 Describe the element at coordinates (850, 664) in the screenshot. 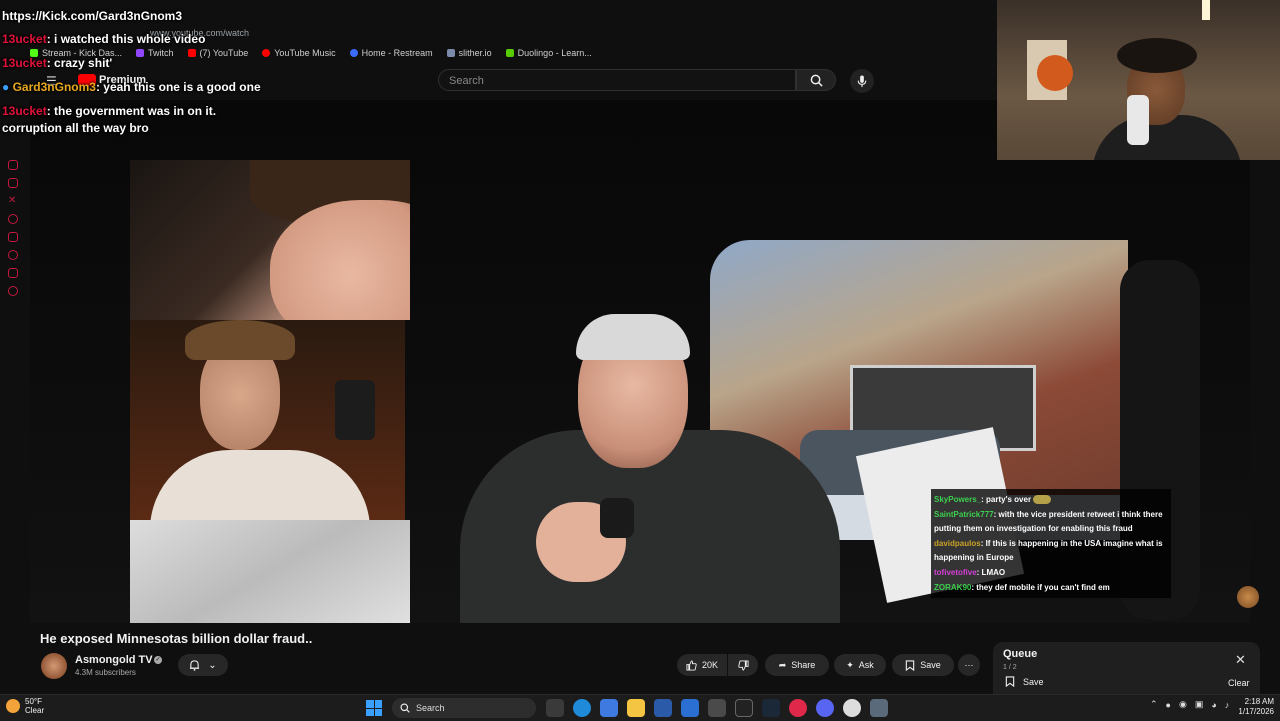

I see `sparkle-icon: ✦` at that location.